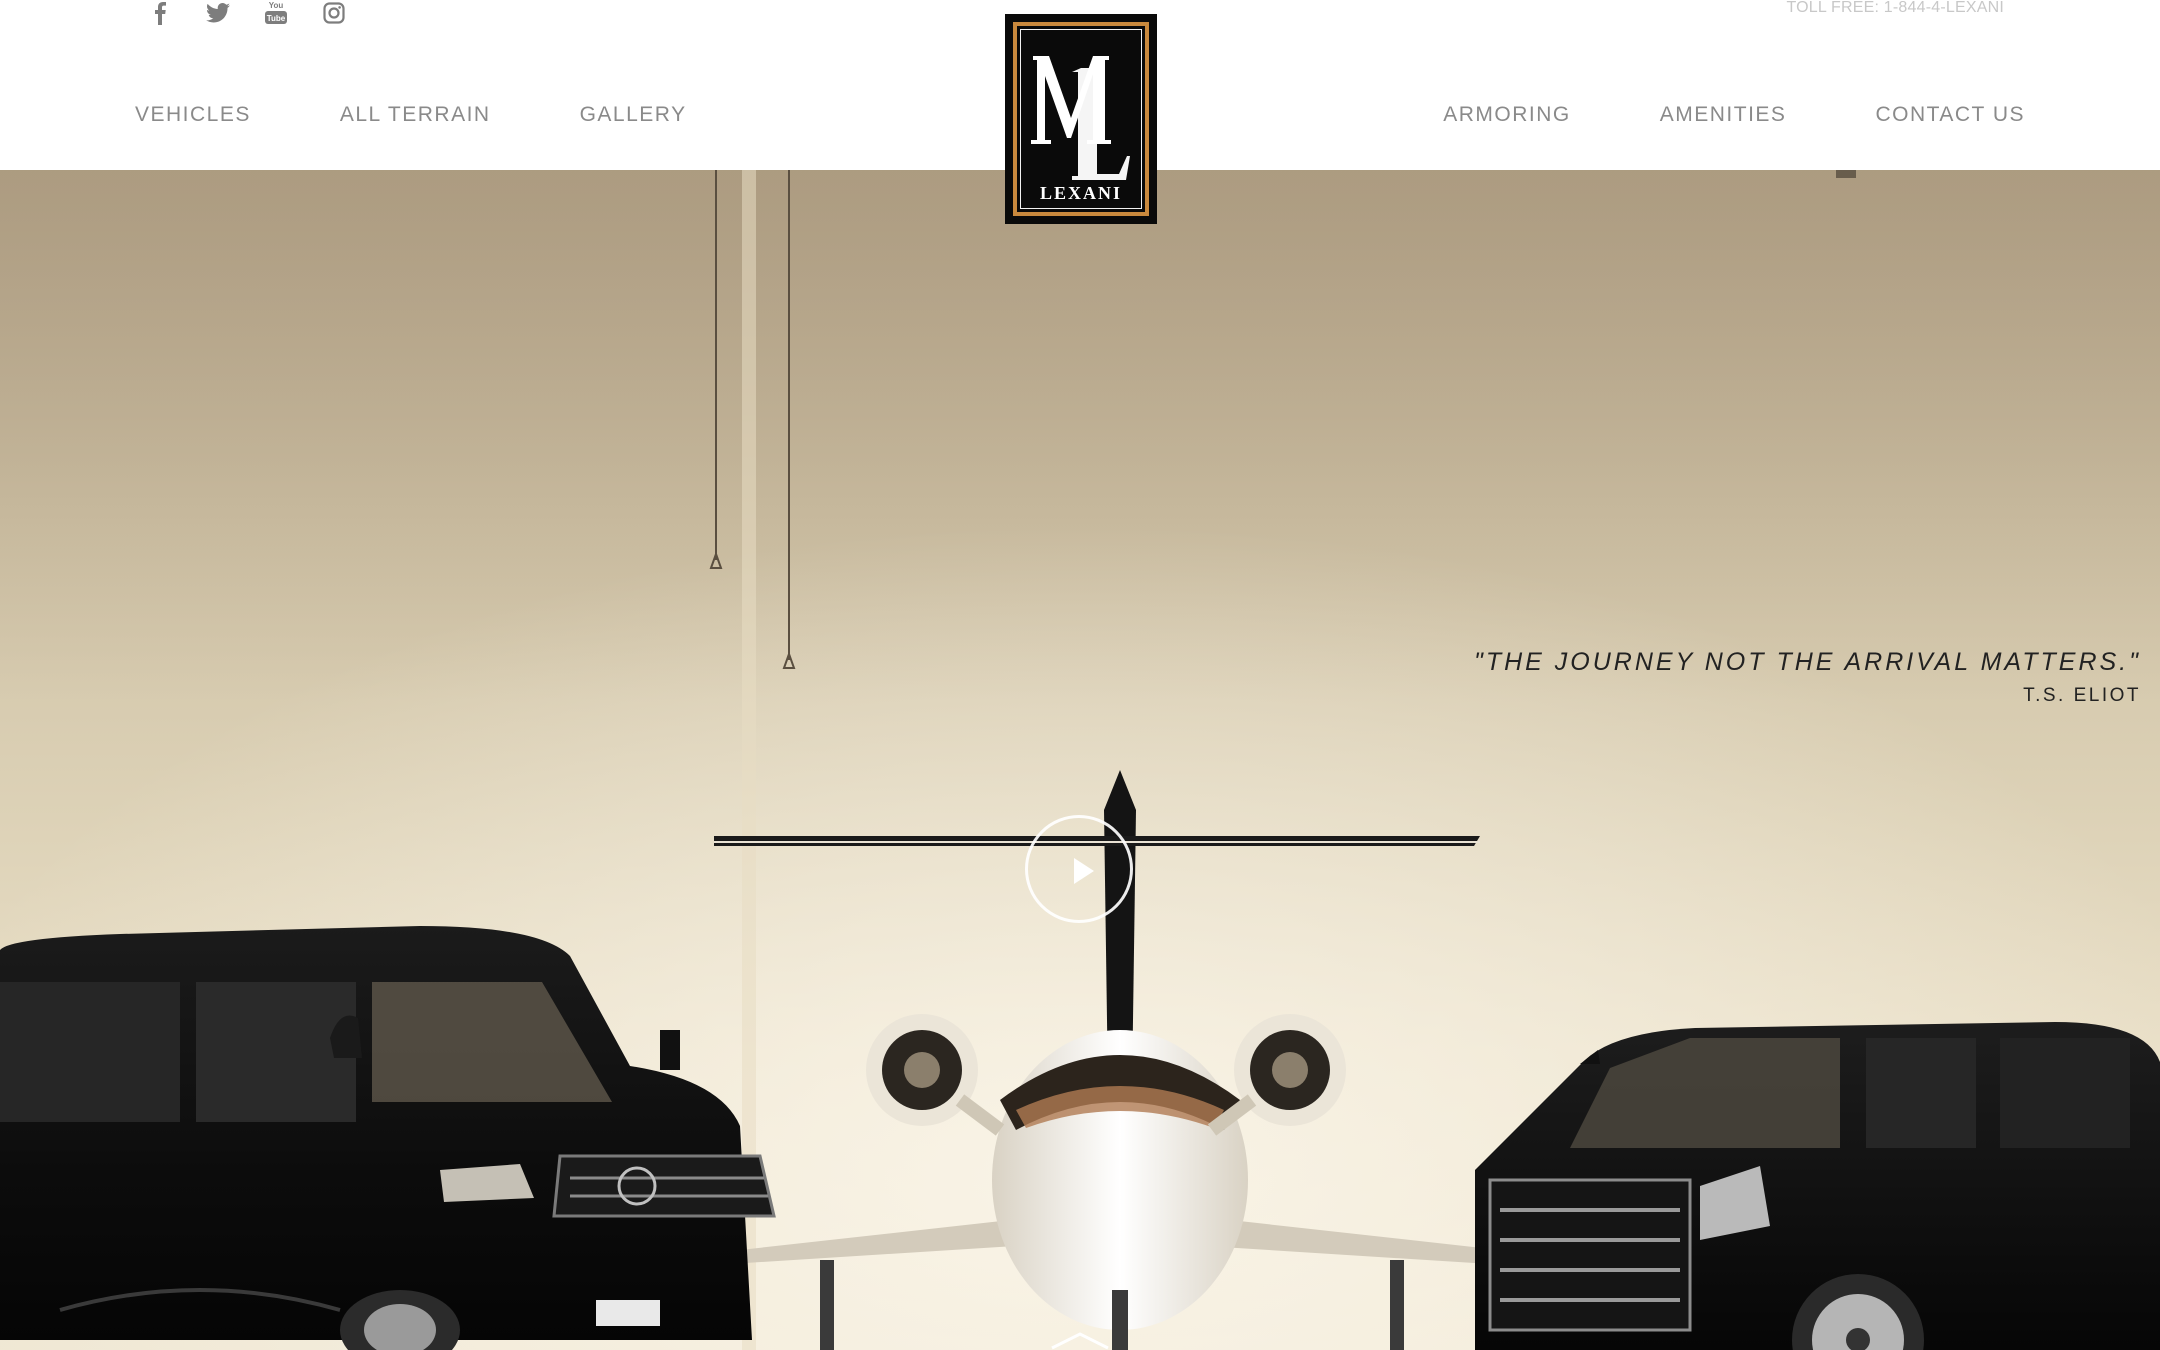 The height and width of the screenshot is (1350, 2160). I want to click on nav-gallery: GALLERY, so click(633, 115).